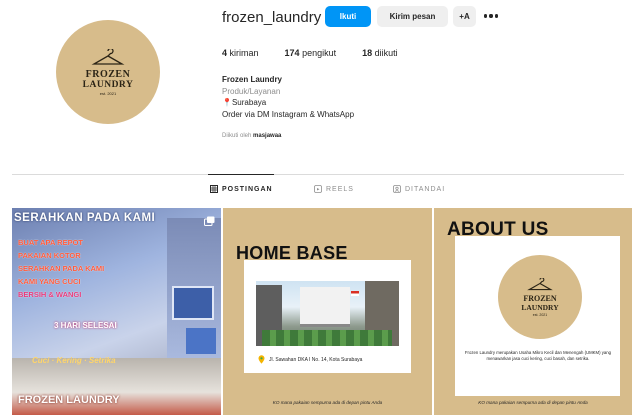 This screenshot has width=632, height=415. What do you see at coordinates (214, 189) in the screenshot?
I see `grid-icon` at bounding box center [214, 189].